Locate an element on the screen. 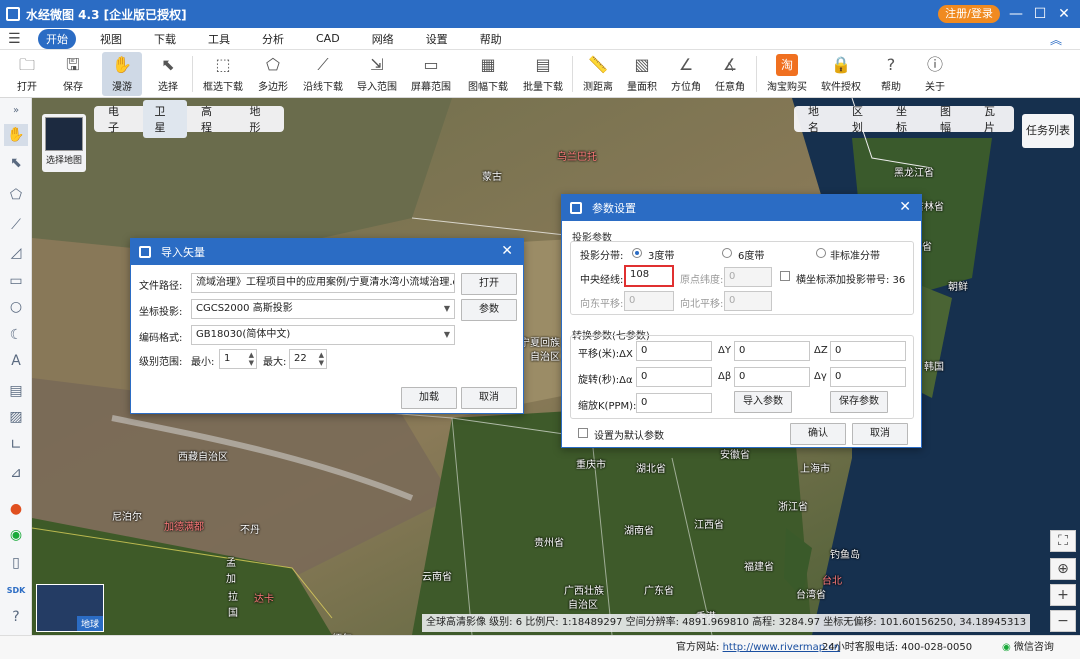 The height and width of the screenshot is (659, 1080). menu-view: 视图 is located at coordinates (111, 39).